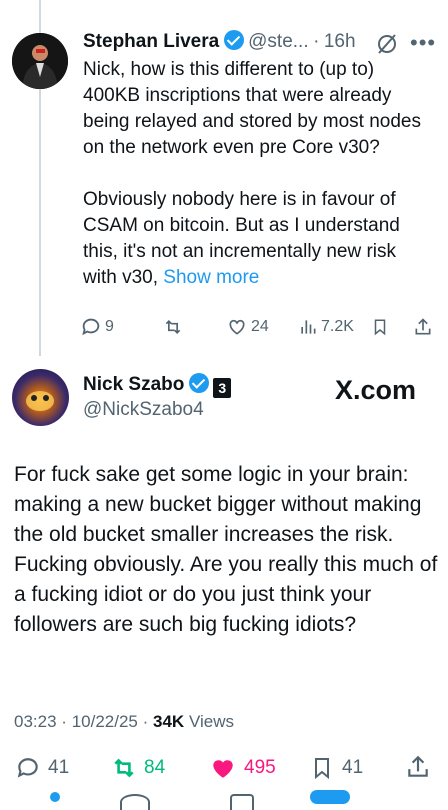  Describe the element at coordinates (35, 721) in the screenshot. I see `tweet-time: 03:23` at that location.